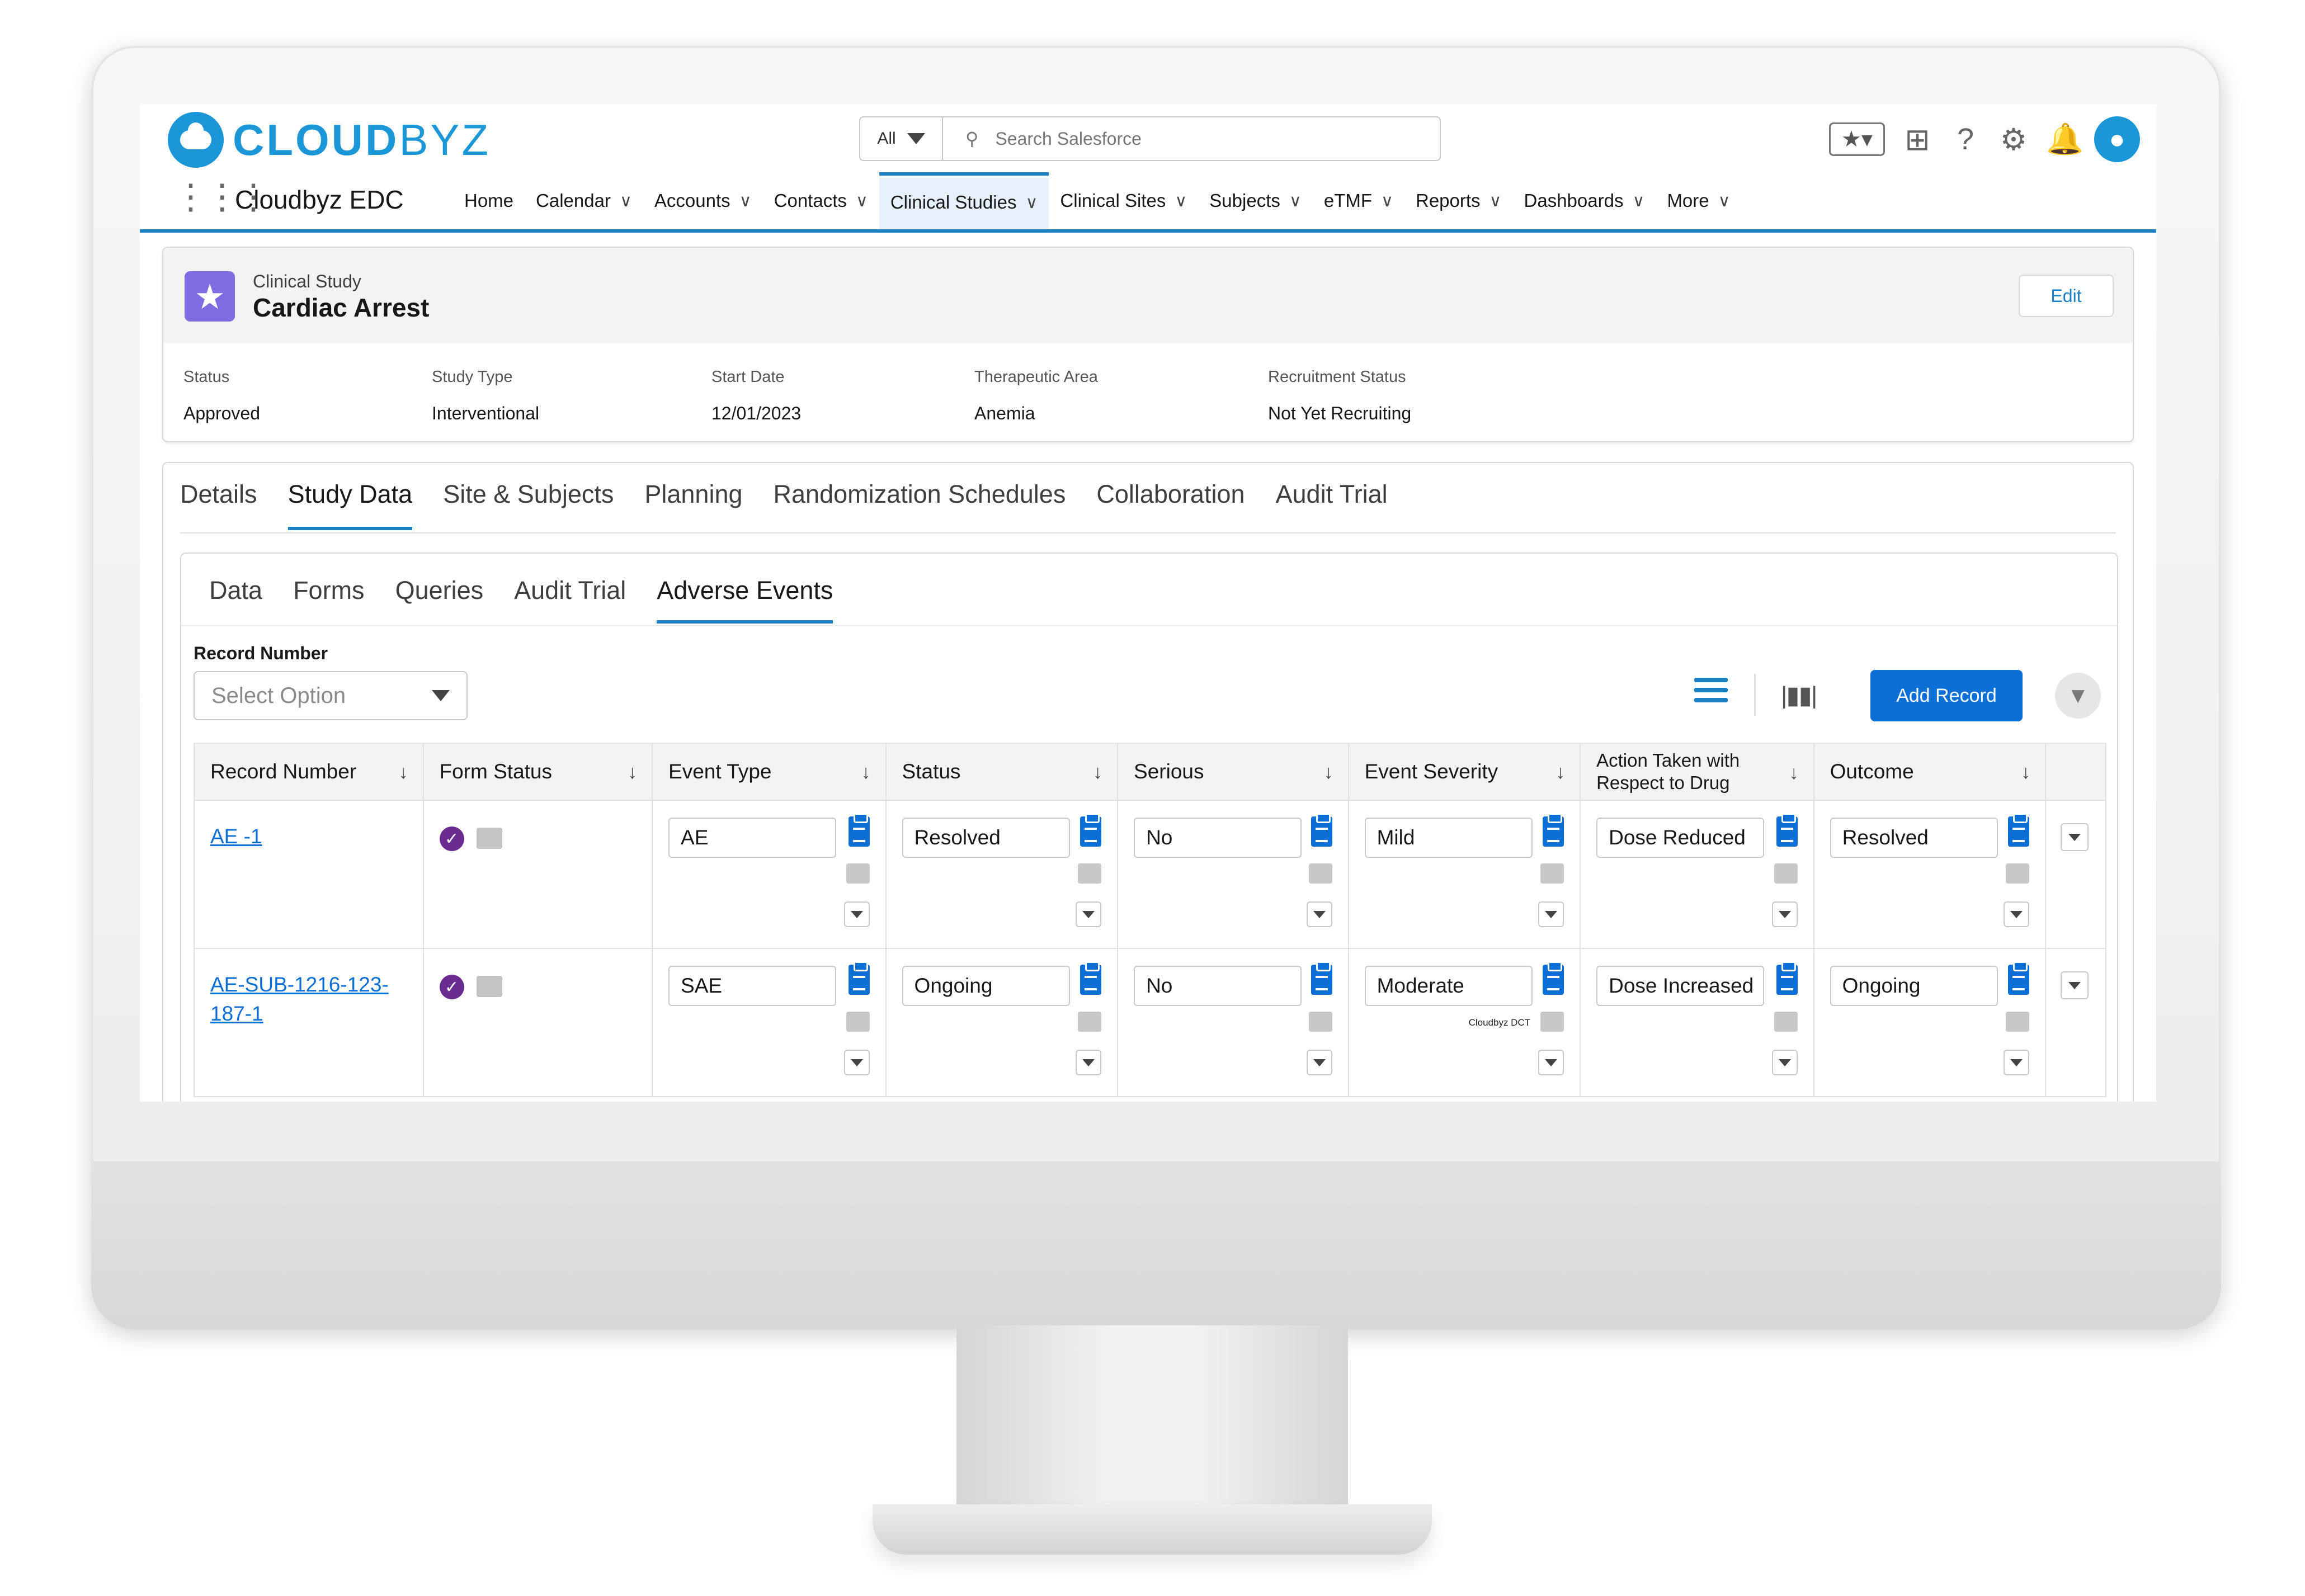 This screenshot has height=1596, width=2305. What do you see at coordinates (2078, 696) in the screenshot?
I see `filter-icon: ▼` at bounding box center [2078, 696].